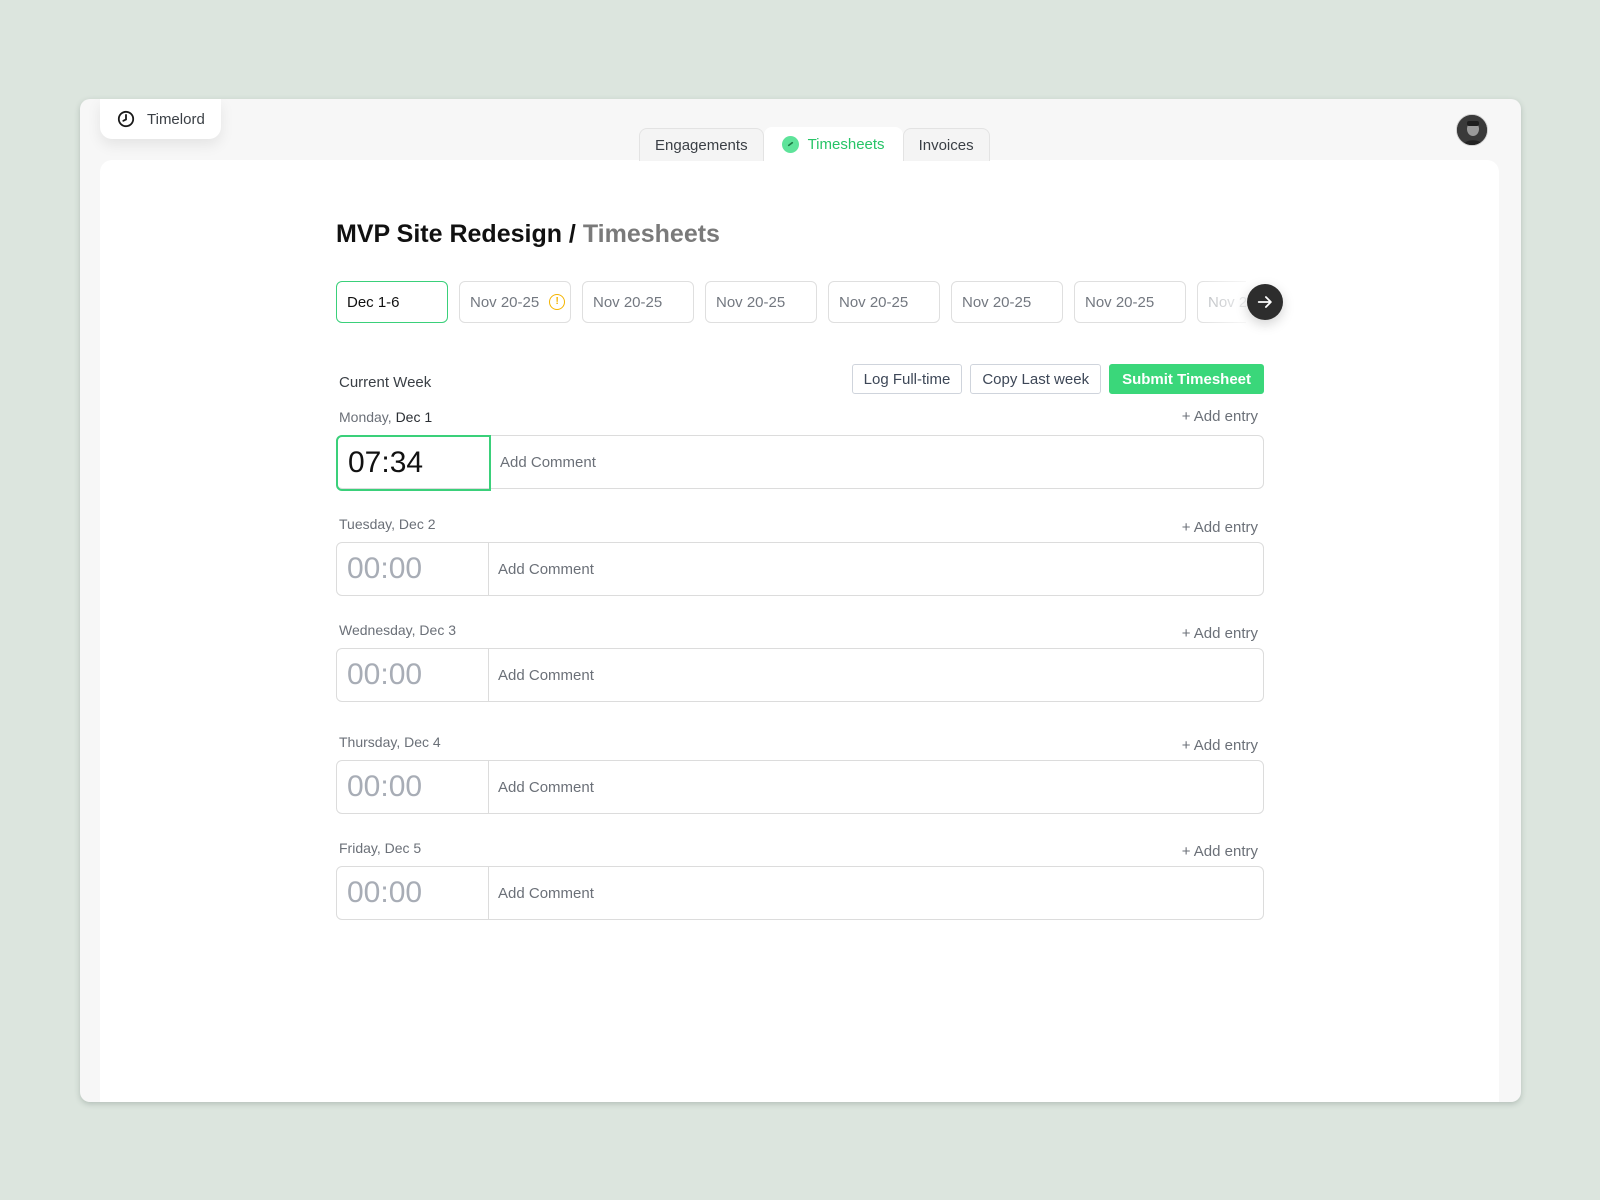 The width and height of the screenshot is (1600, 1200). I want to click on next-week-button, so click(1265, 302).